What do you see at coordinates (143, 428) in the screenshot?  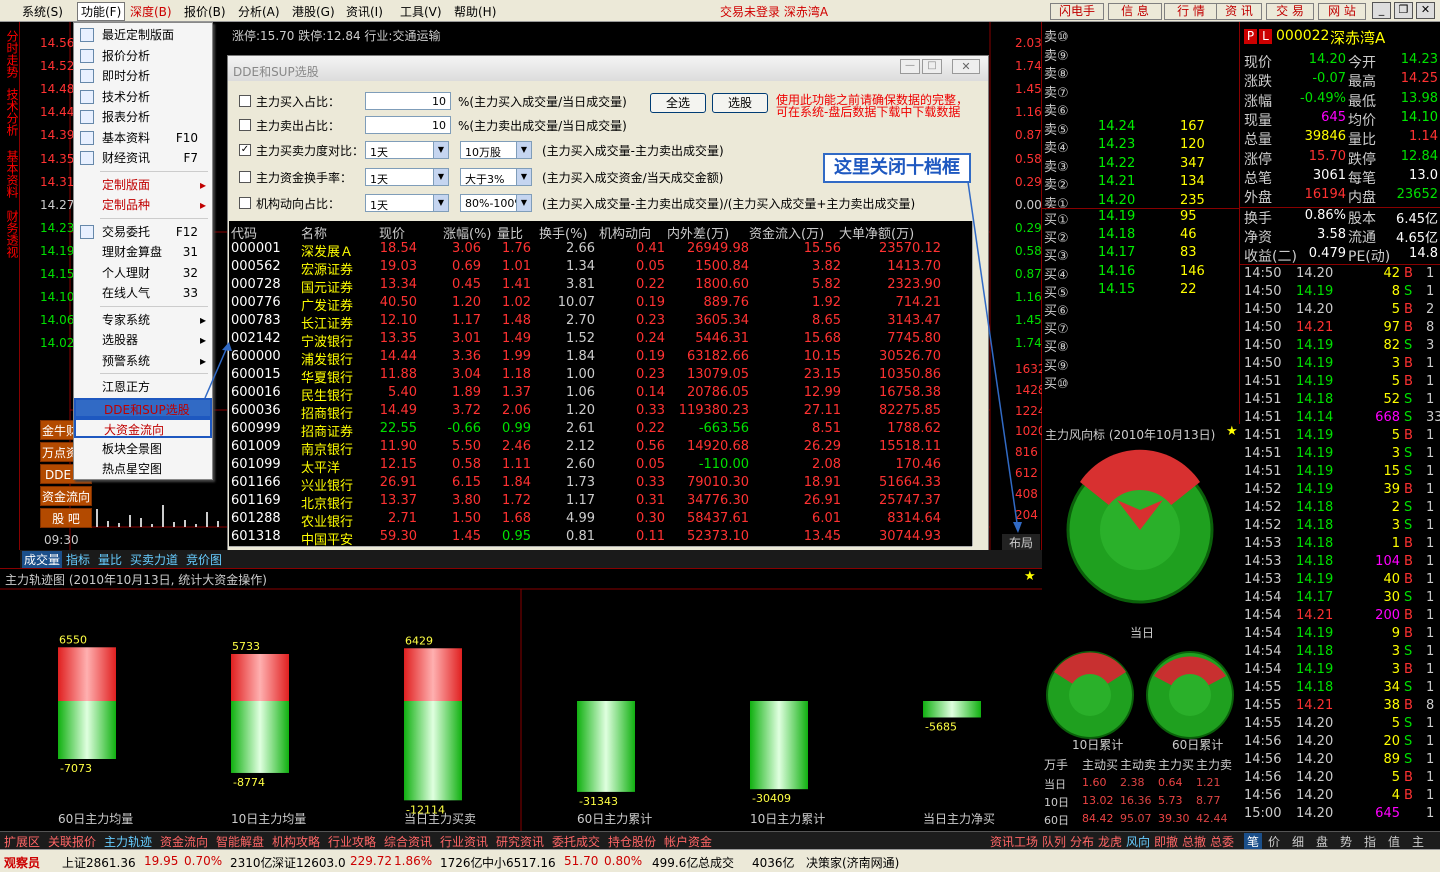 I see `menu-item-18: 大资金流向` at bounding box center [143, 428].